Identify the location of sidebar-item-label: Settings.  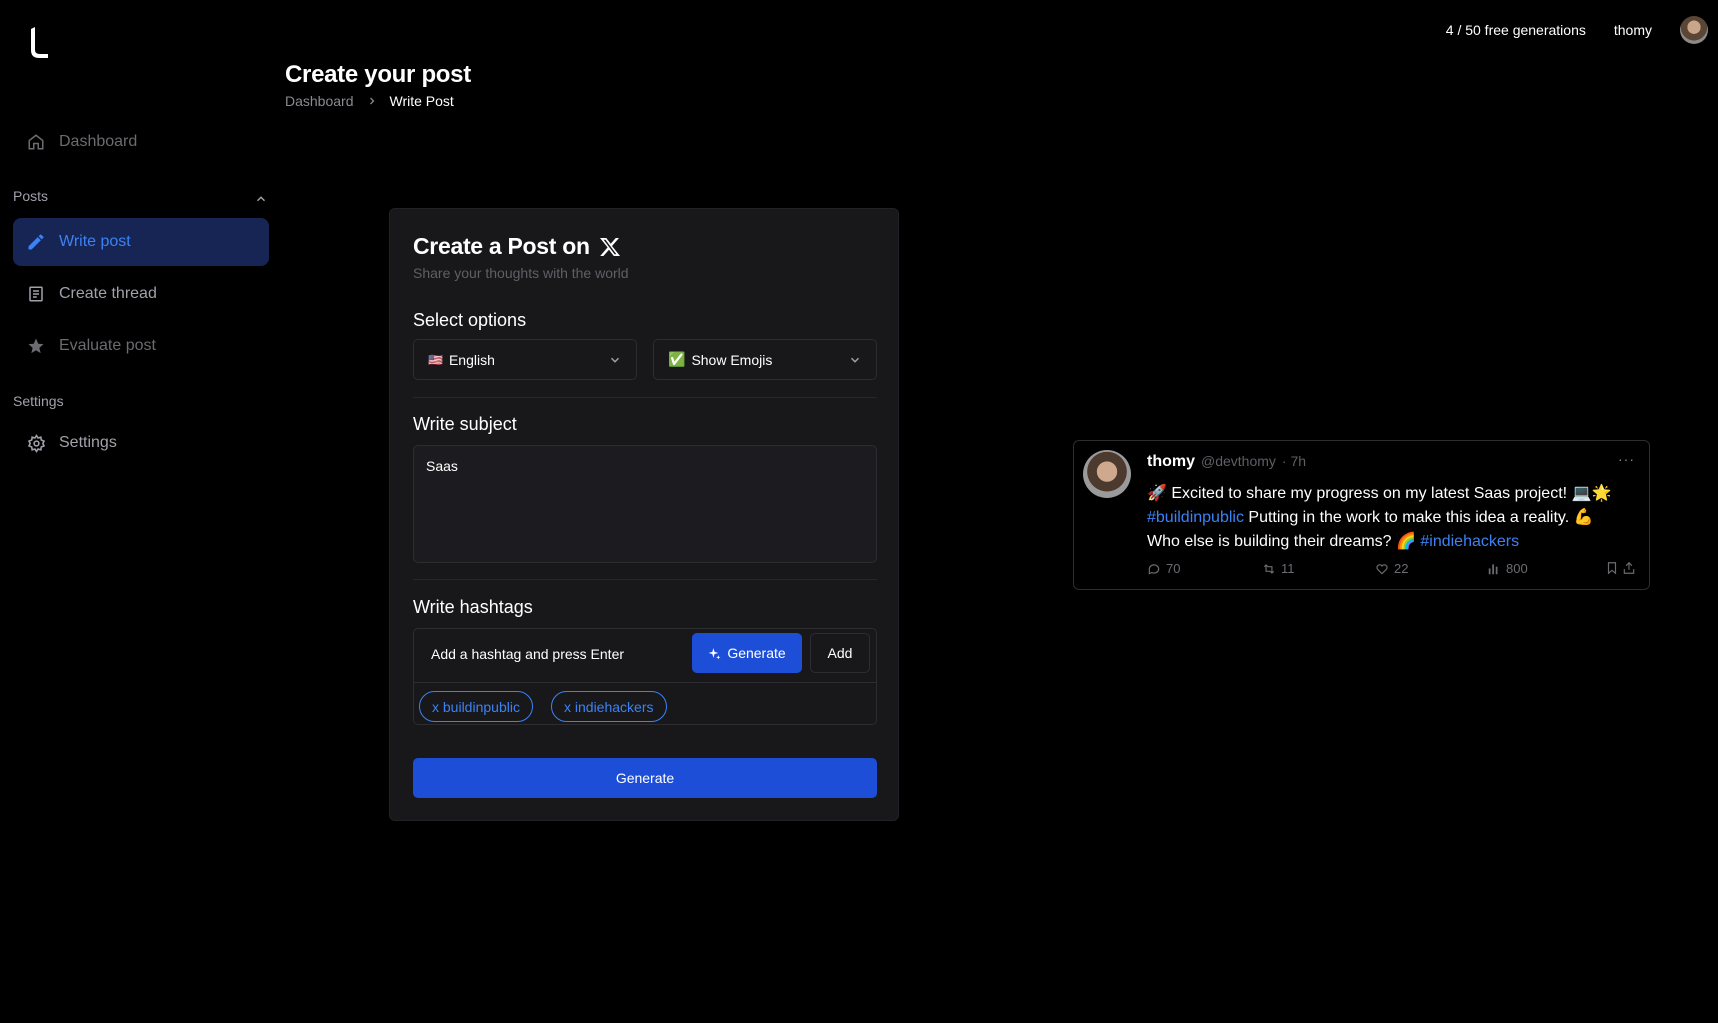
(88, 442).